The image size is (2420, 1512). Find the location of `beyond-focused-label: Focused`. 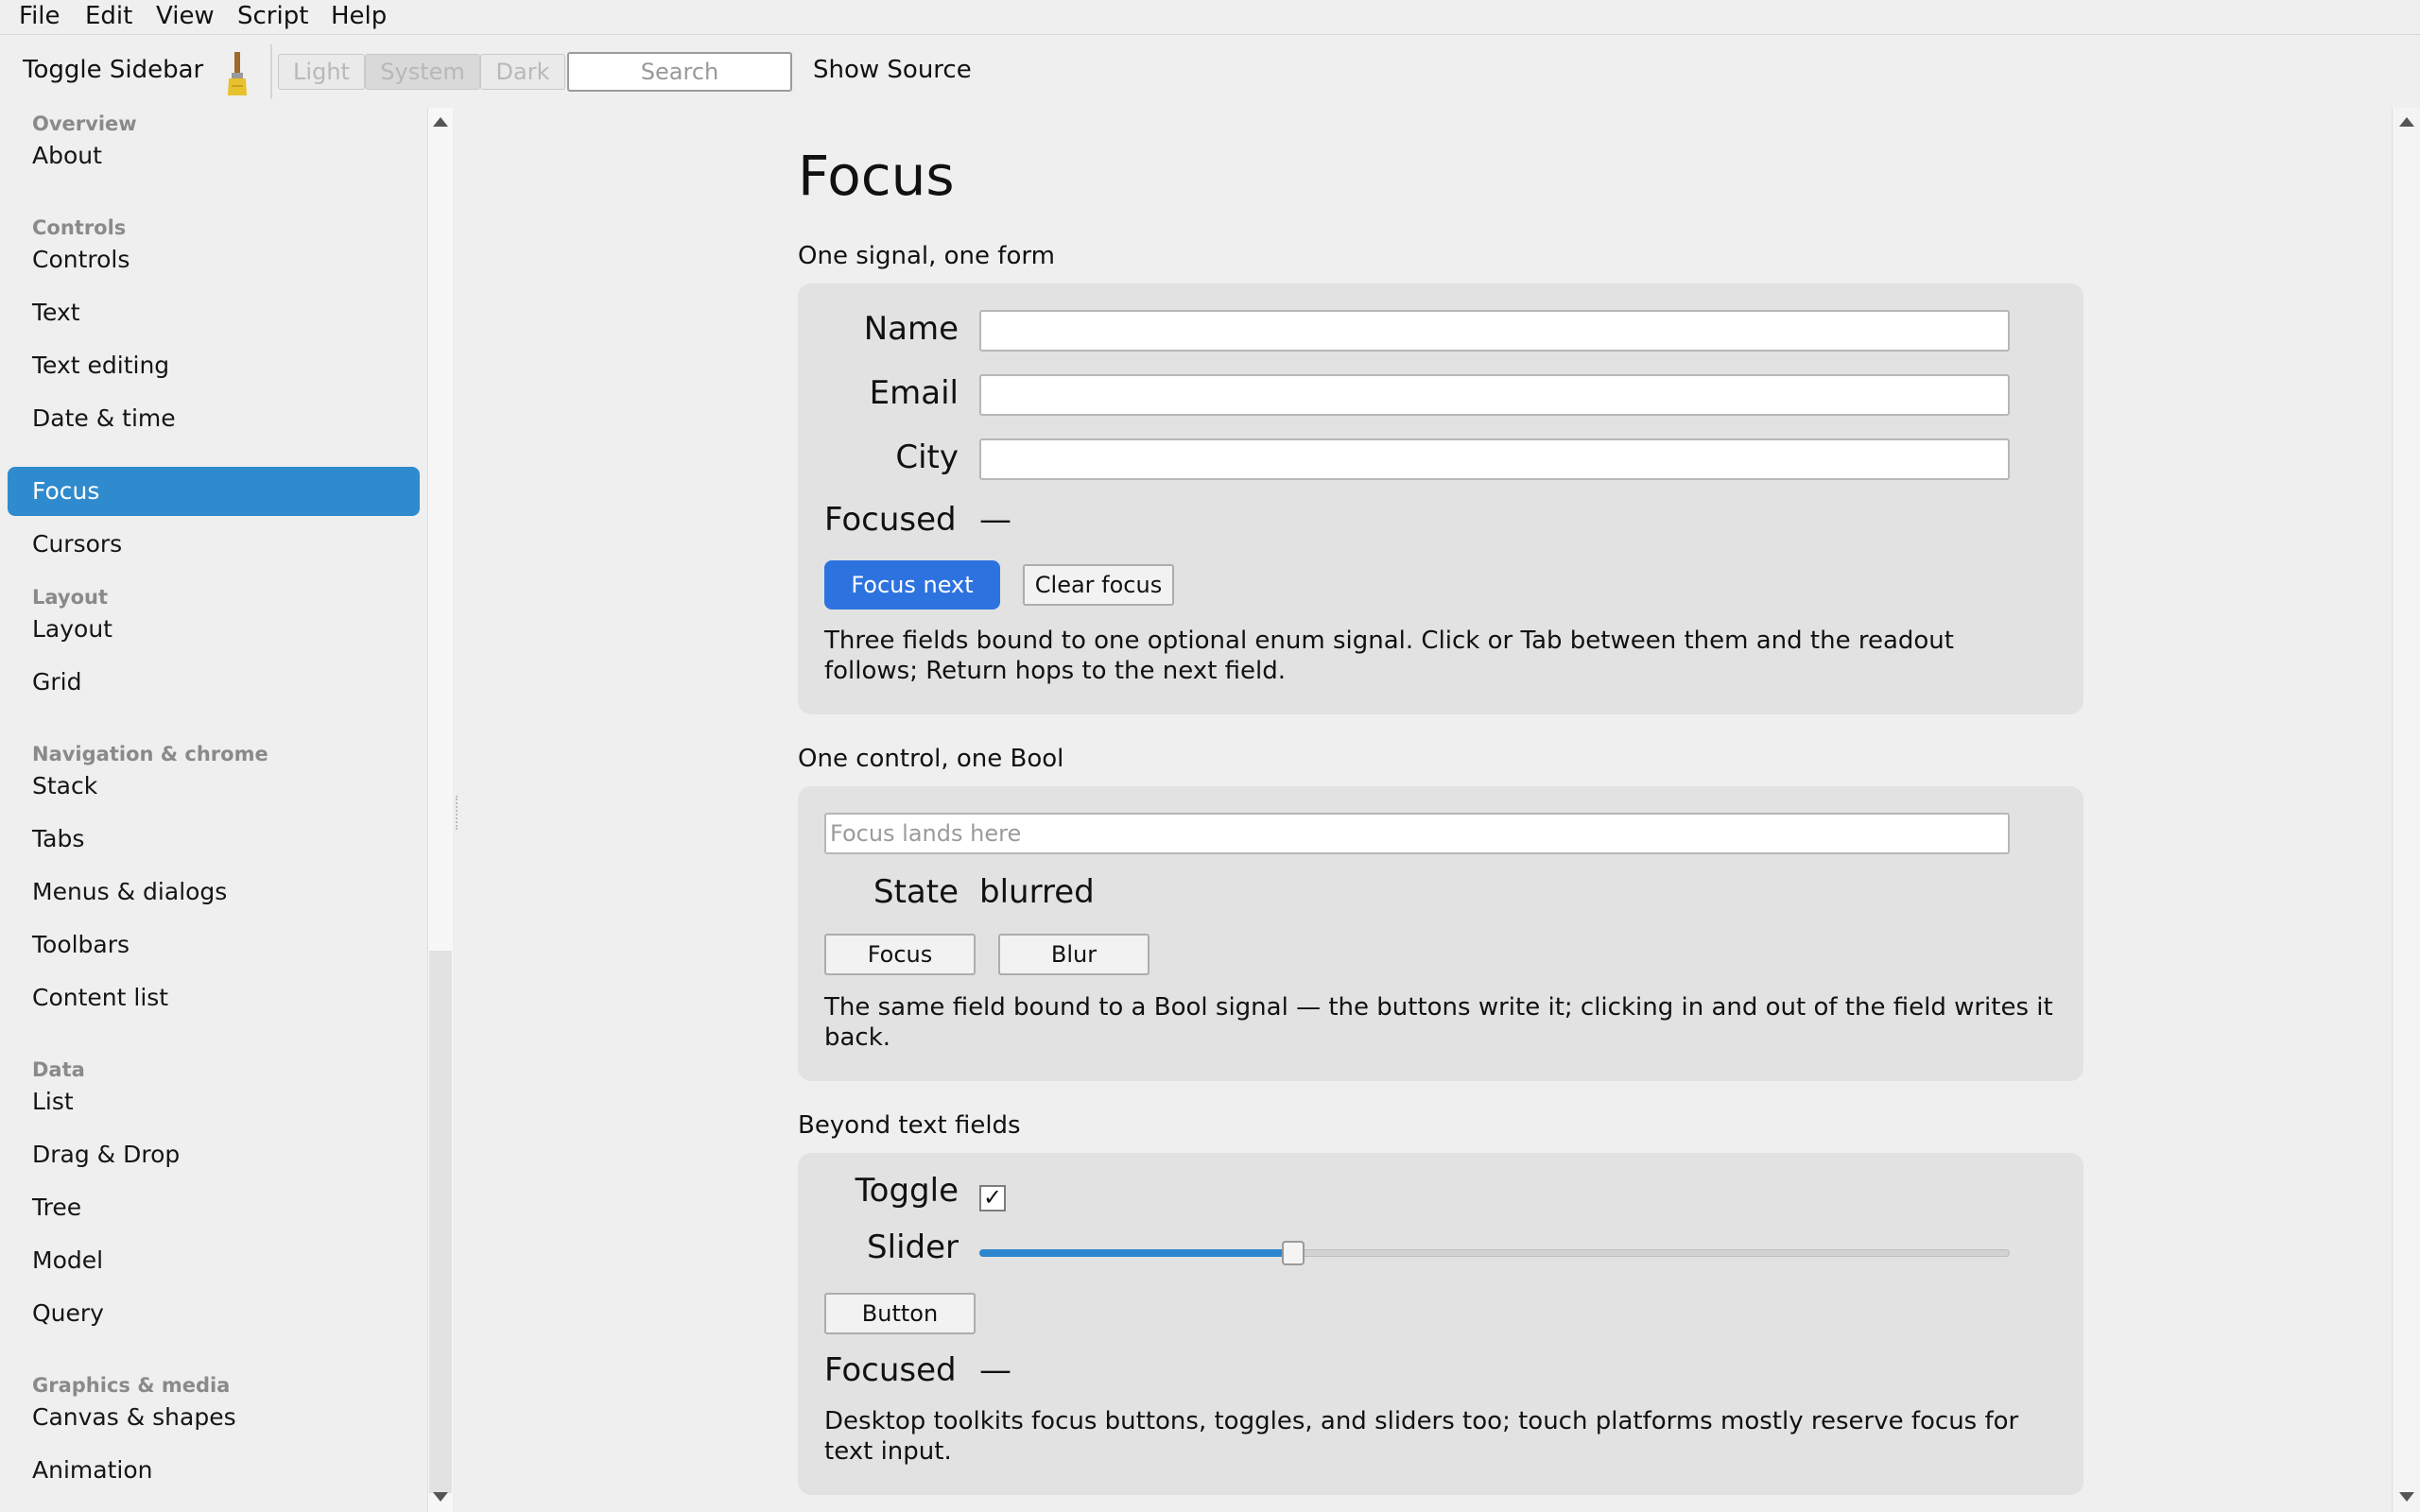

beyond-focused-label: Focused is located at coordinates (890, 1370).